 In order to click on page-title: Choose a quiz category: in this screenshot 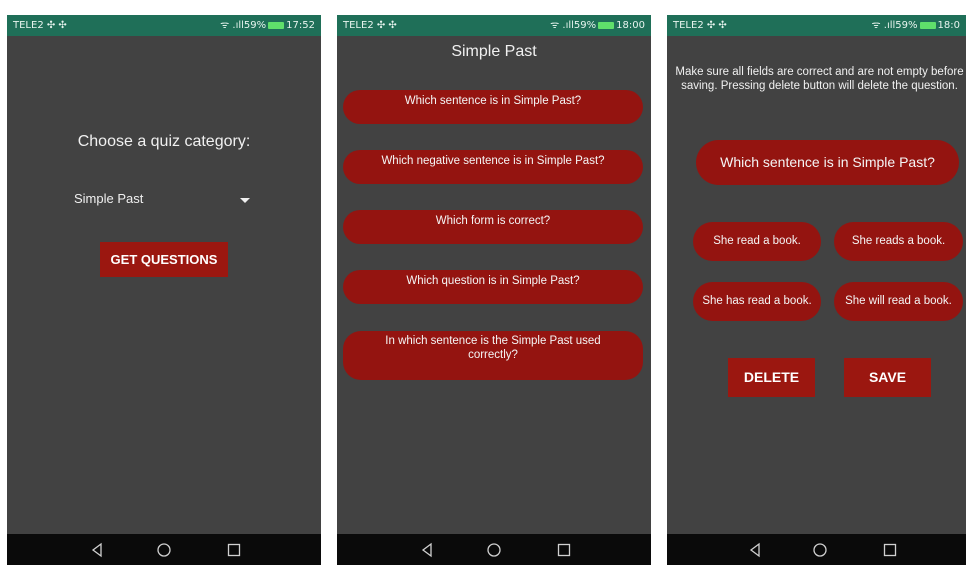, I will do `click(164, 141)`.